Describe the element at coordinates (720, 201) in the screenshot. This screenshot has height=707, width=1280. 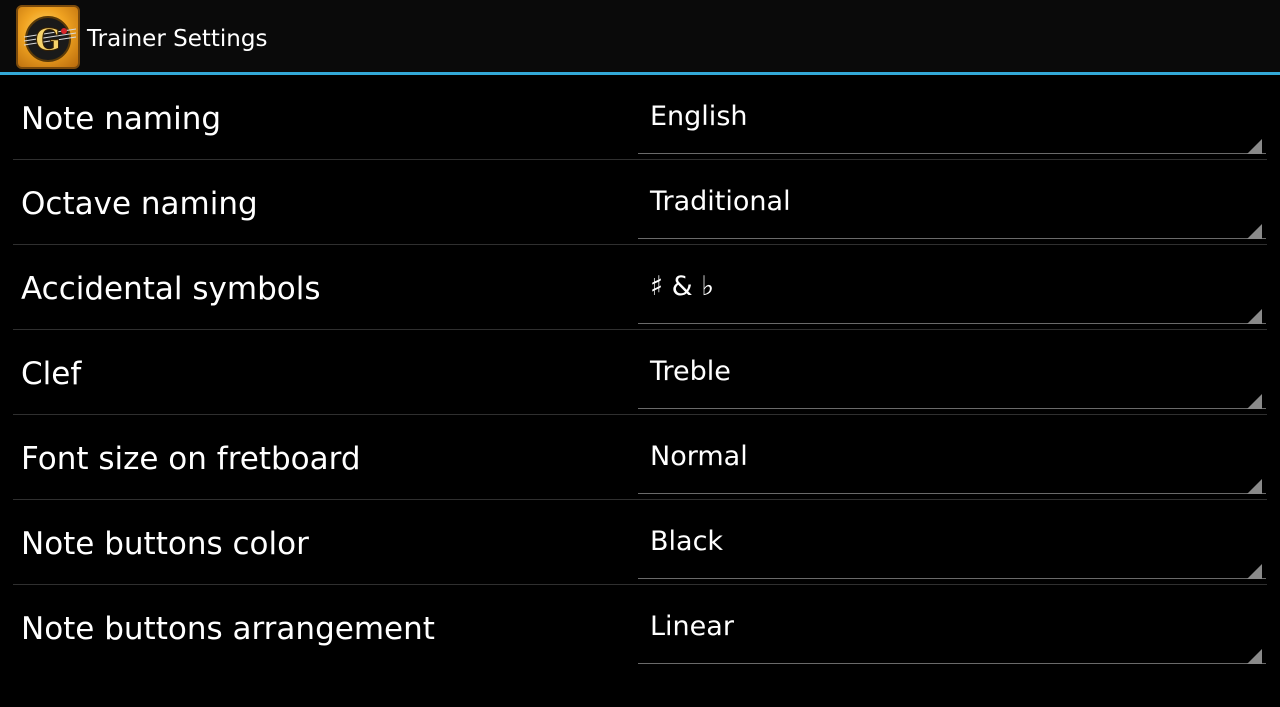
I see `spinner-value: Traditional` at that location.